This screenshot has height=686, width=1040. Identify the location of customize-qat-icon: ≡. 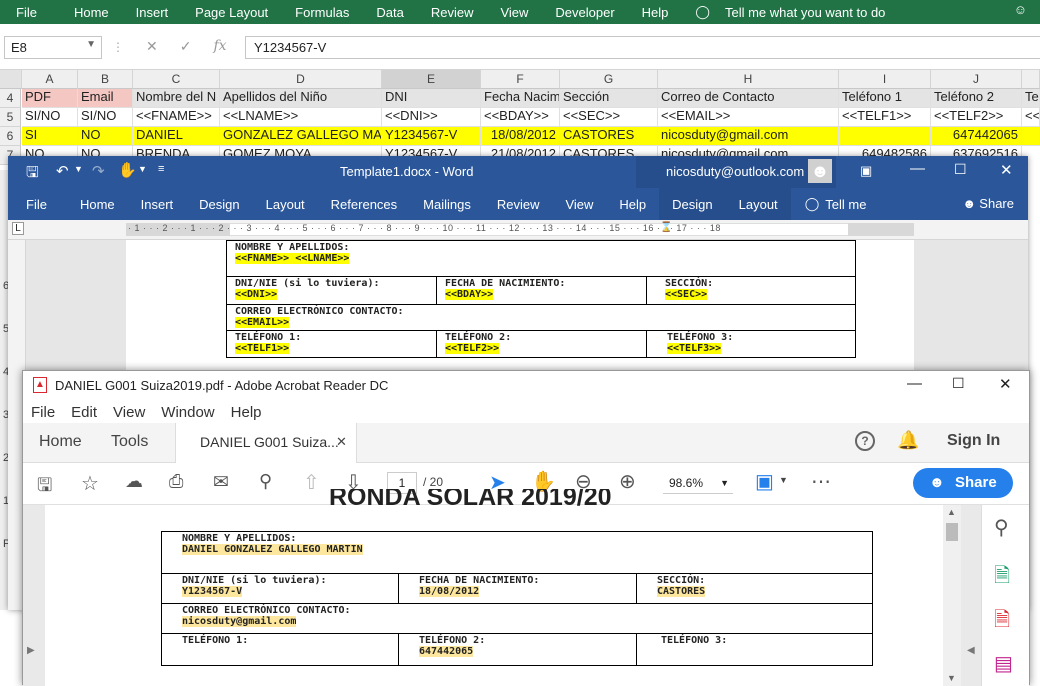
(161, 169).